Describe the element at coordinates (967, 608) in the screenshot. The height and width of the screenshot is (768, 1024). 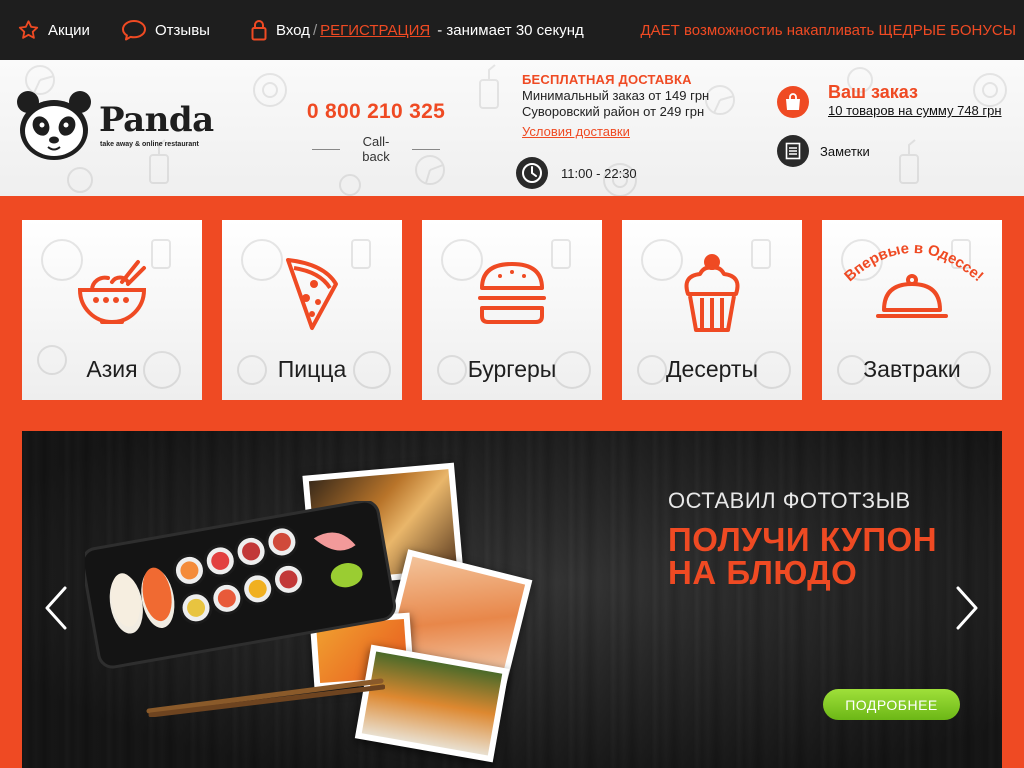
I see `slider-next-arrow-icon` at that location.